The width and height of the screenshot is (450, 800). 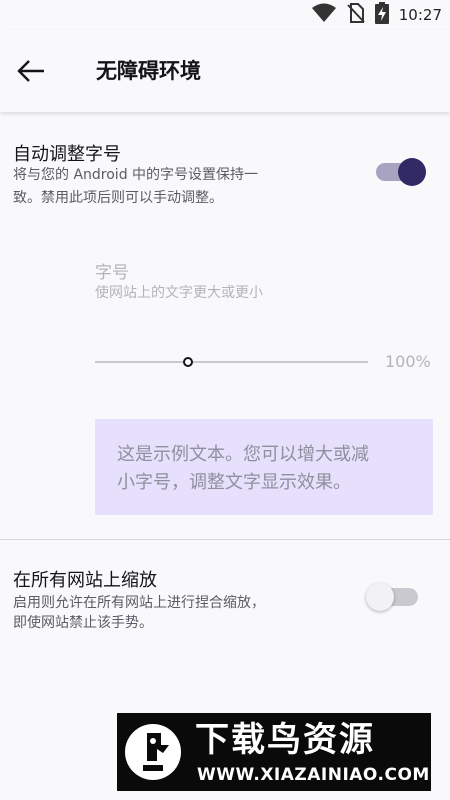 I want to click on font-size-title: 字号, so click(x=112, y=273).